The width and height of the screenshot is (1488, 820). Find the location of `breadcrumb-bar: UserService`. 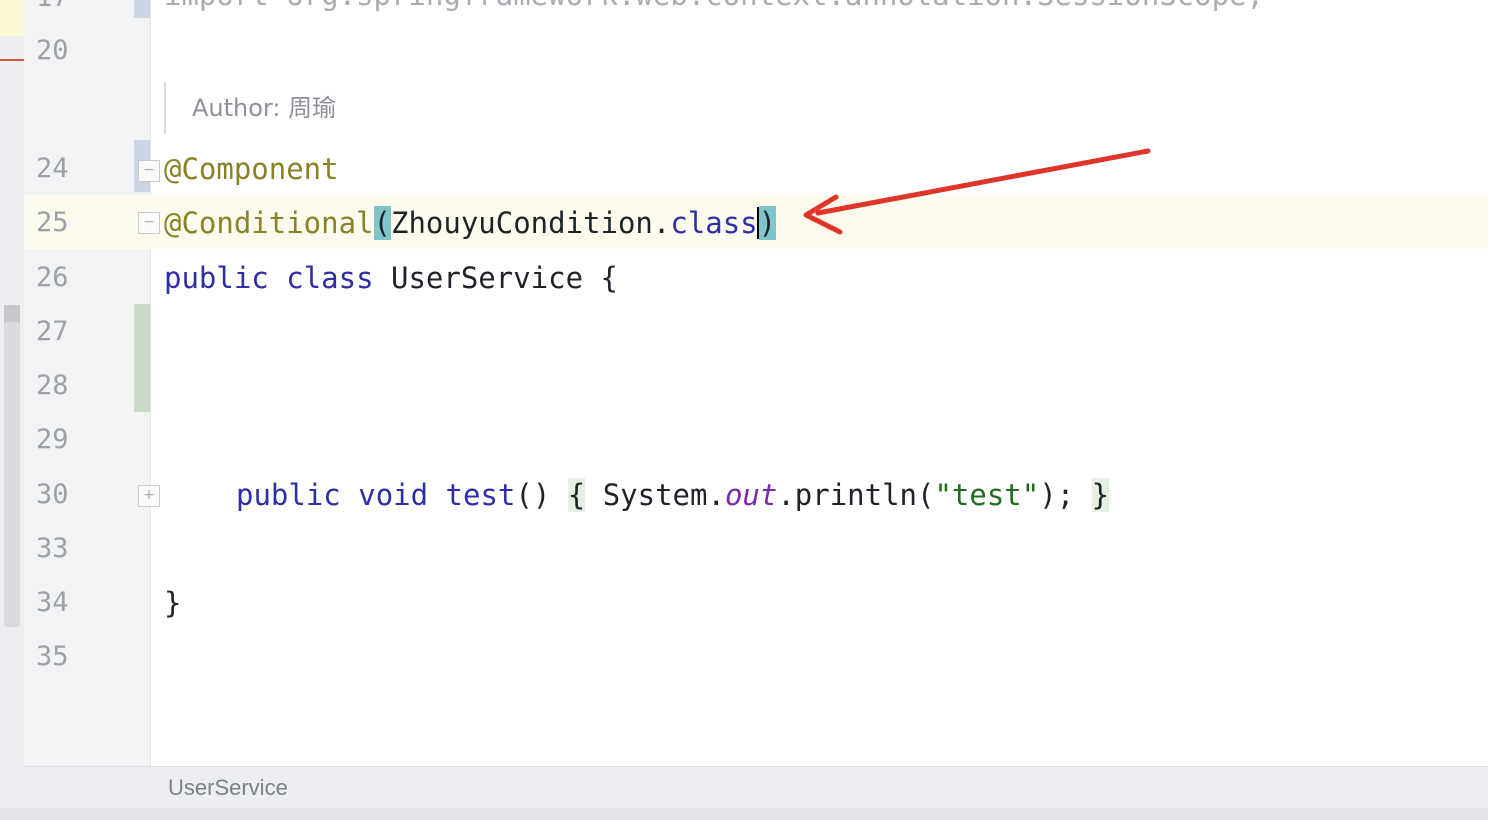

breadcrumb-bar: UserService is located at coordinates (756, 787).